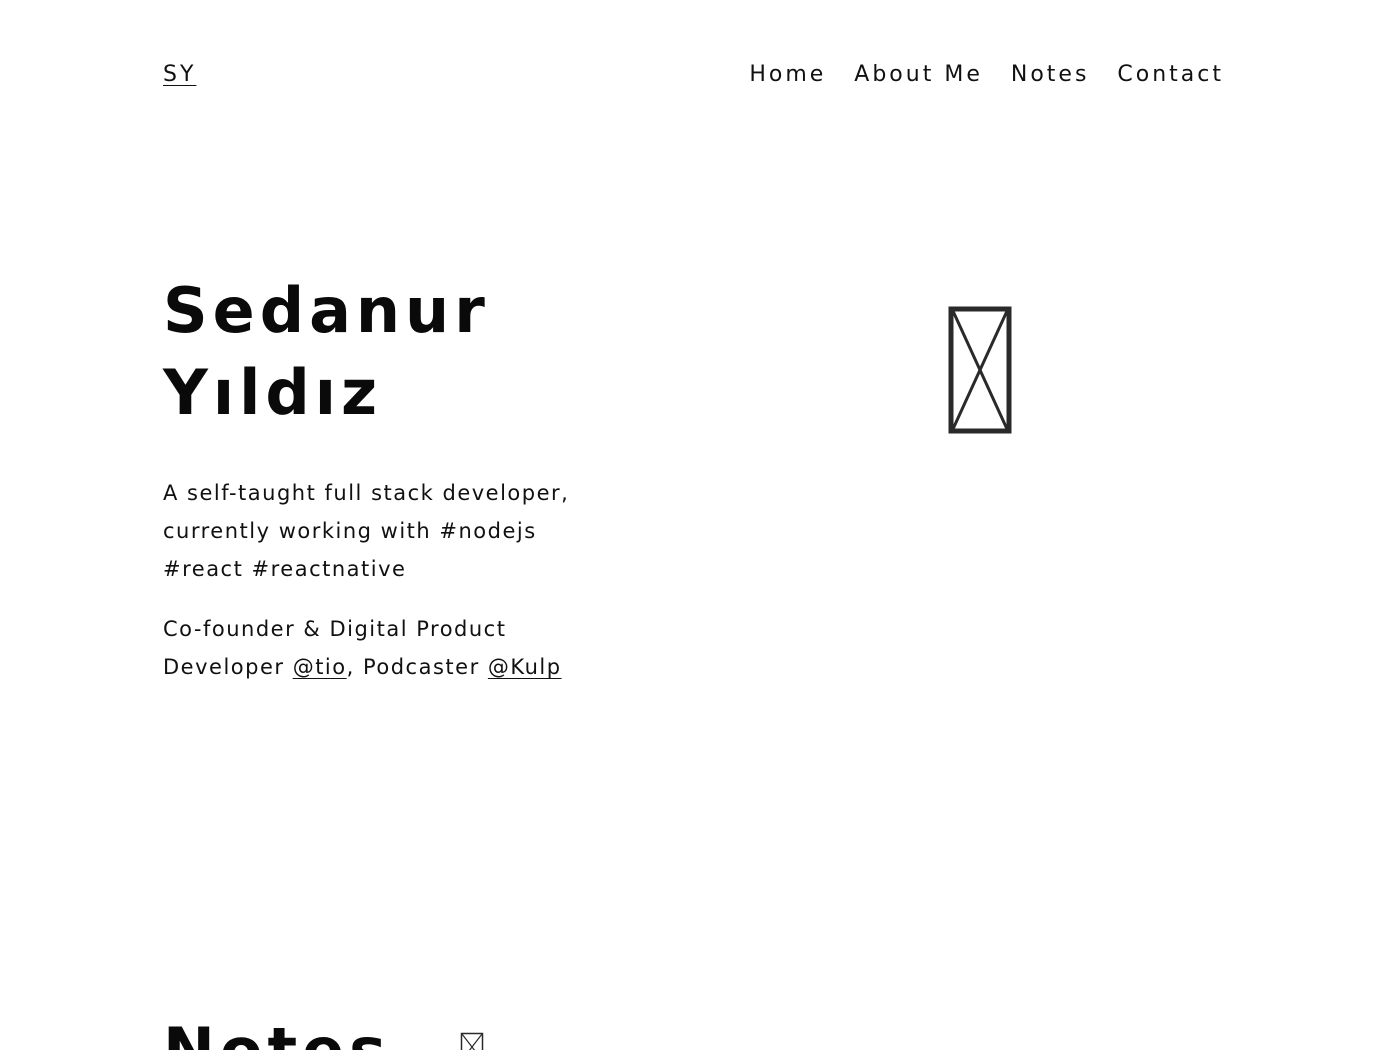 Image resolution: width=1400 pixels, height=1050 pixels. What do you see at coordinates (228, 667) in the screenshot?
I see `role-prefix: Developer` at bounding box center [228, 667].